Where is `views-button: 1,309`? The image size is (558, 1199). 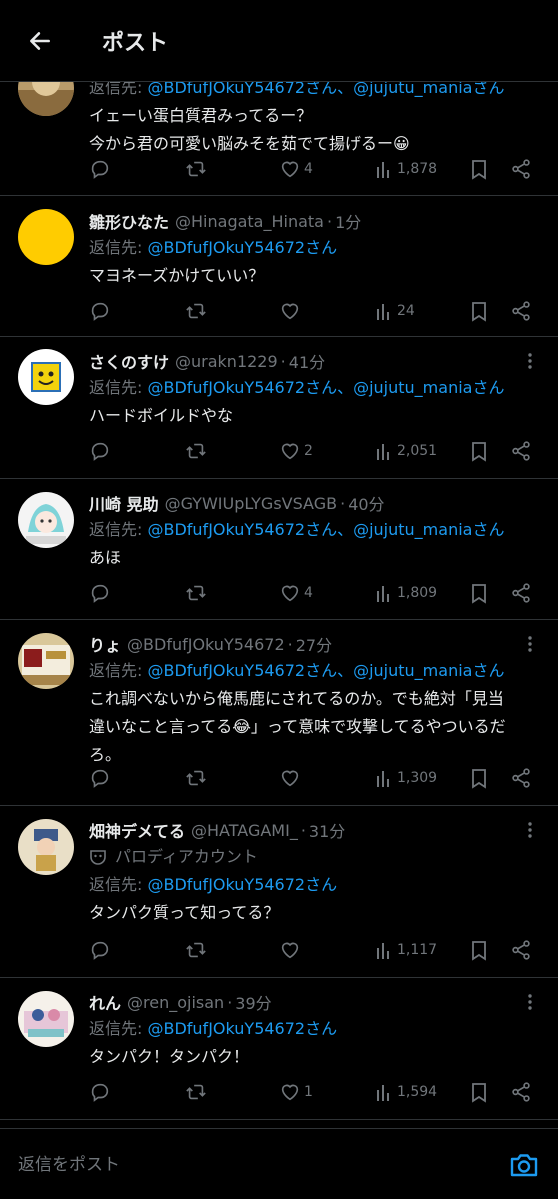 views-button: 1,309 is located at coordinates (405, 778).